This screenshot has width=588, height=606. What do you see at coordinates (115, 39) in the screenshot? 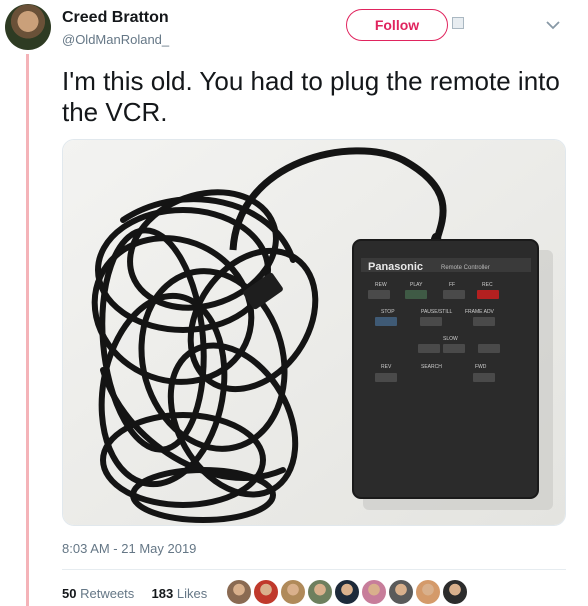
I see `user-handle: @OldManRoland_` at bounding box center [115, 39].